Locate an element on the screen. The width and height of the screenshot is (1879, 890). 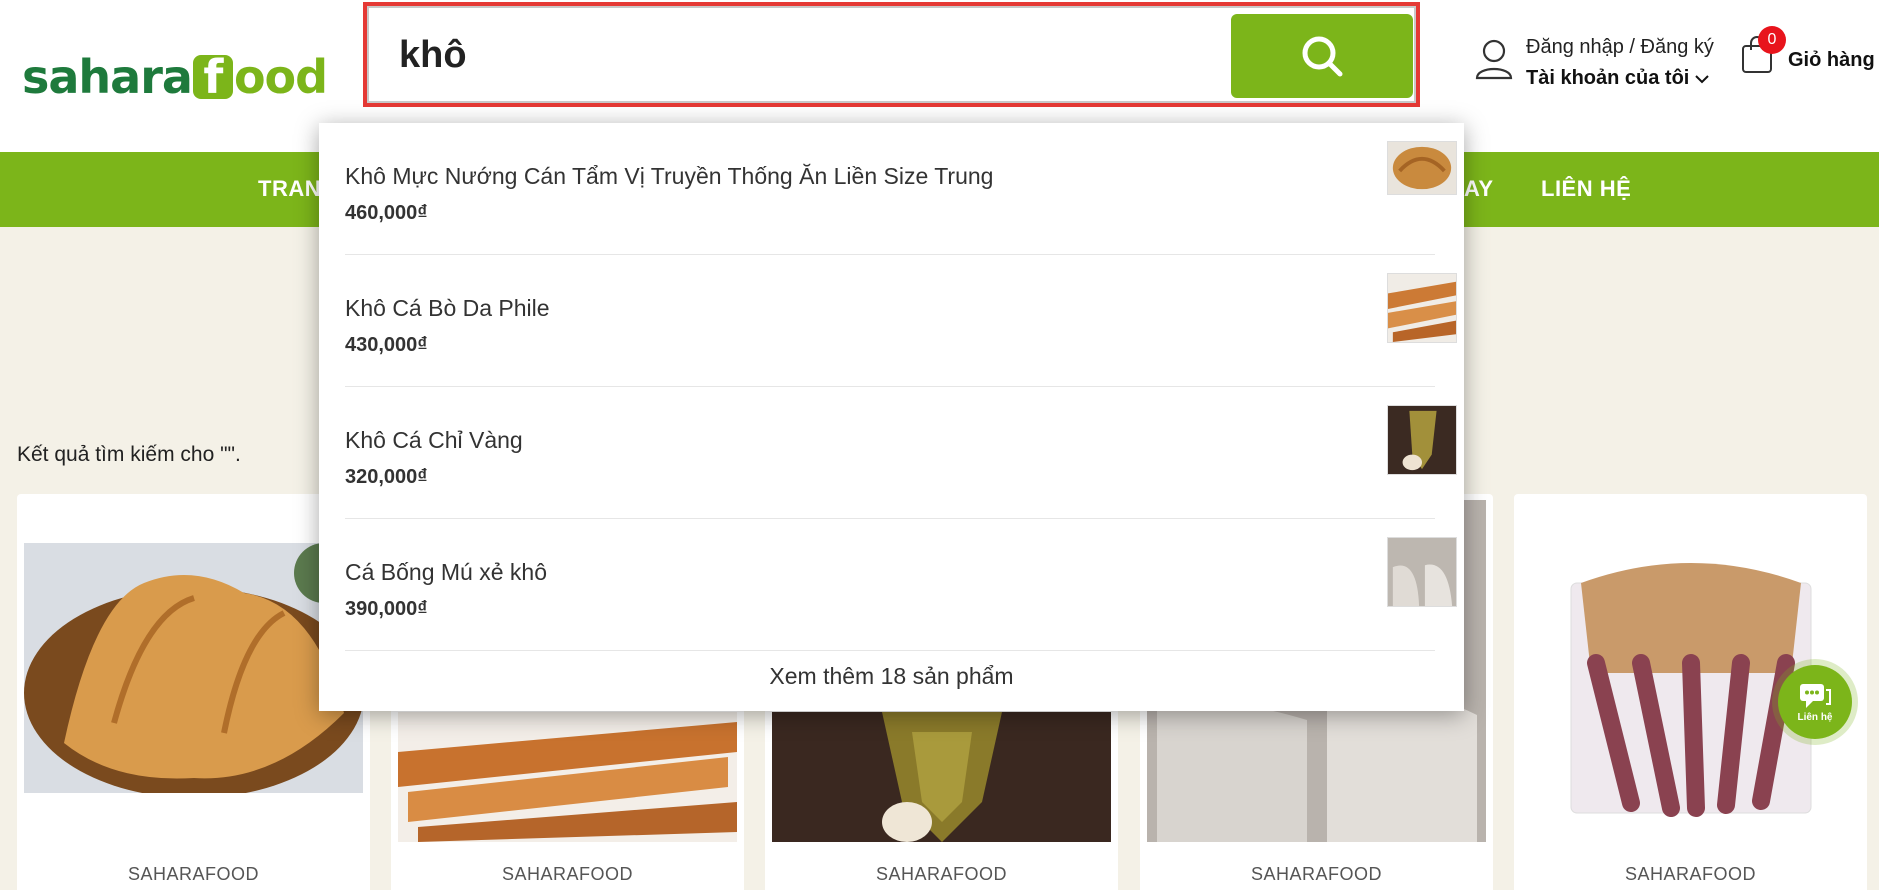
shopping-bag-icon: 0 is located at coordinates (1763, 50).